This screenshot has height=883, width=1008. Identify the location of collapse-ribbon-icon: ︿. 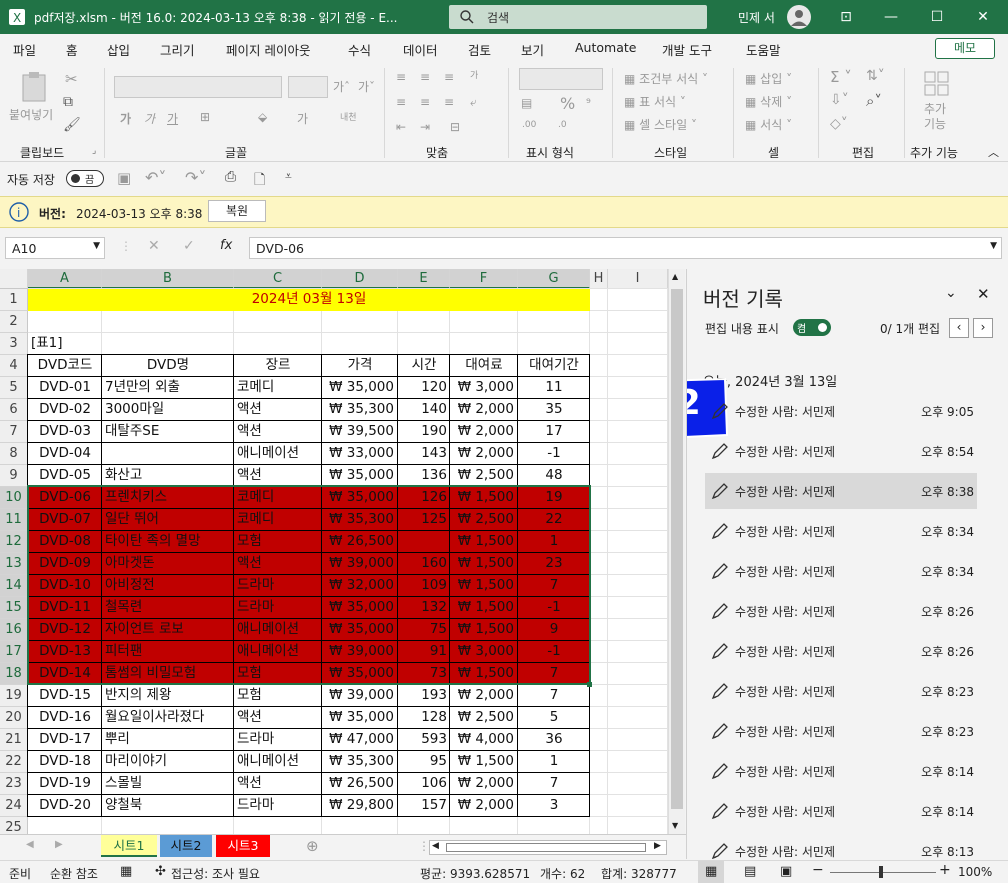
(993, 152).